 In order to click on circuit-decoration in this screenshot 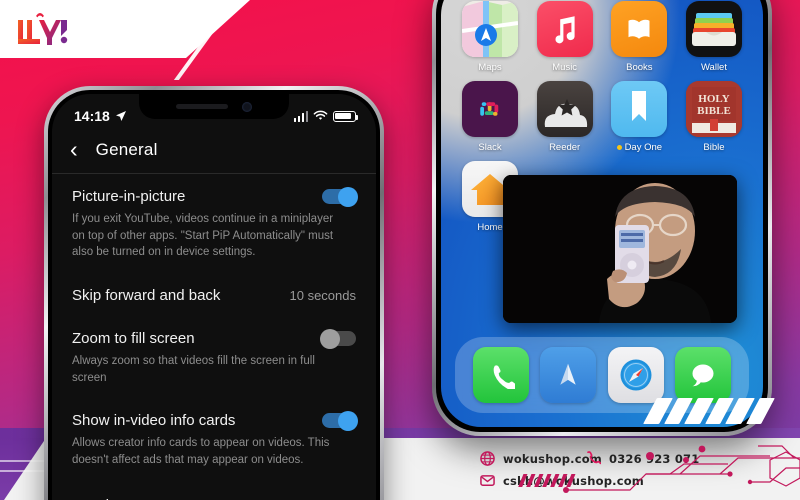, I will do `click(659, 469)`.